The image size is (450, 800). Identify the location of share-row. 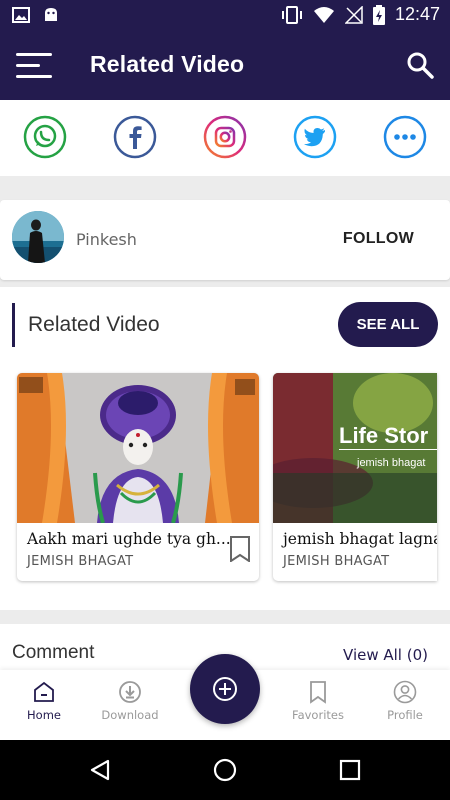
(225, 138).